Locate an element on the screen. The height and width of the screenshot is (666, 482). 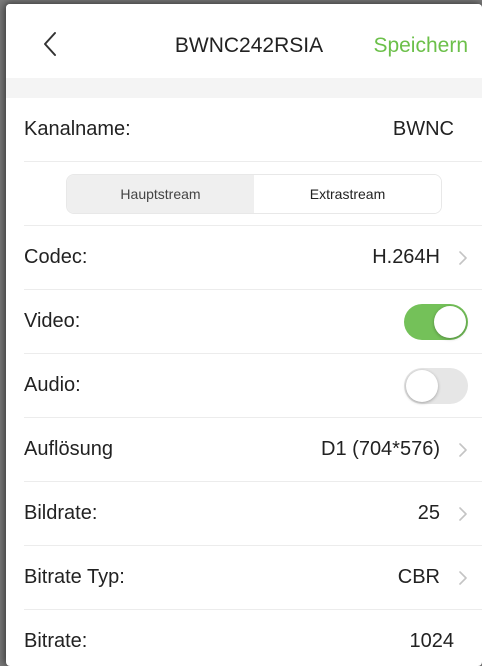
chevron-left-icon is located at coordinates (50, 44).